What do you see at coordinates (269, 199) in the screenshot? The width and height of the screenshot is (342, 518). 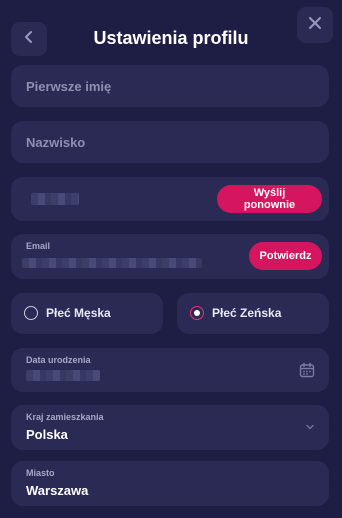 I see `resend-button: Wyślij ponownie` at bounding box center [269, 199].